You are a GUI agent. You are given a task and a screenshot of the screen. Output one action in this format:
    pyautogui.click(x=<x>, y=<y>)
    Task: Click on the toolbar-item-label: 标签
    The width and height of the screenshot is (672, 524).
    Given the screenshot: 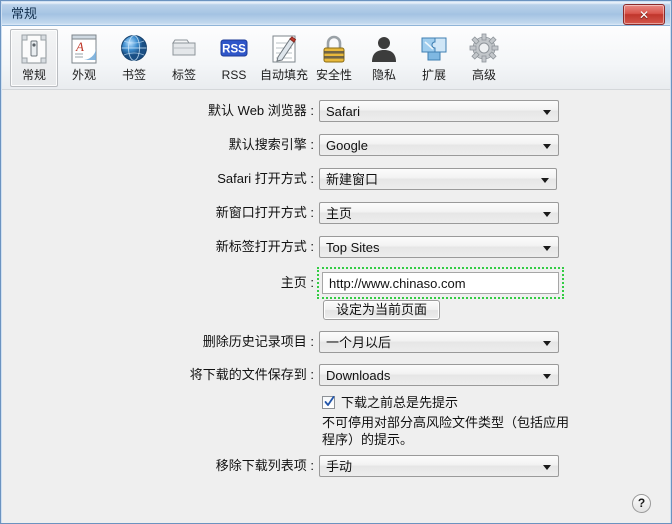 What is the action you would take?
    pyautogui.click(x=183, y=75)
    